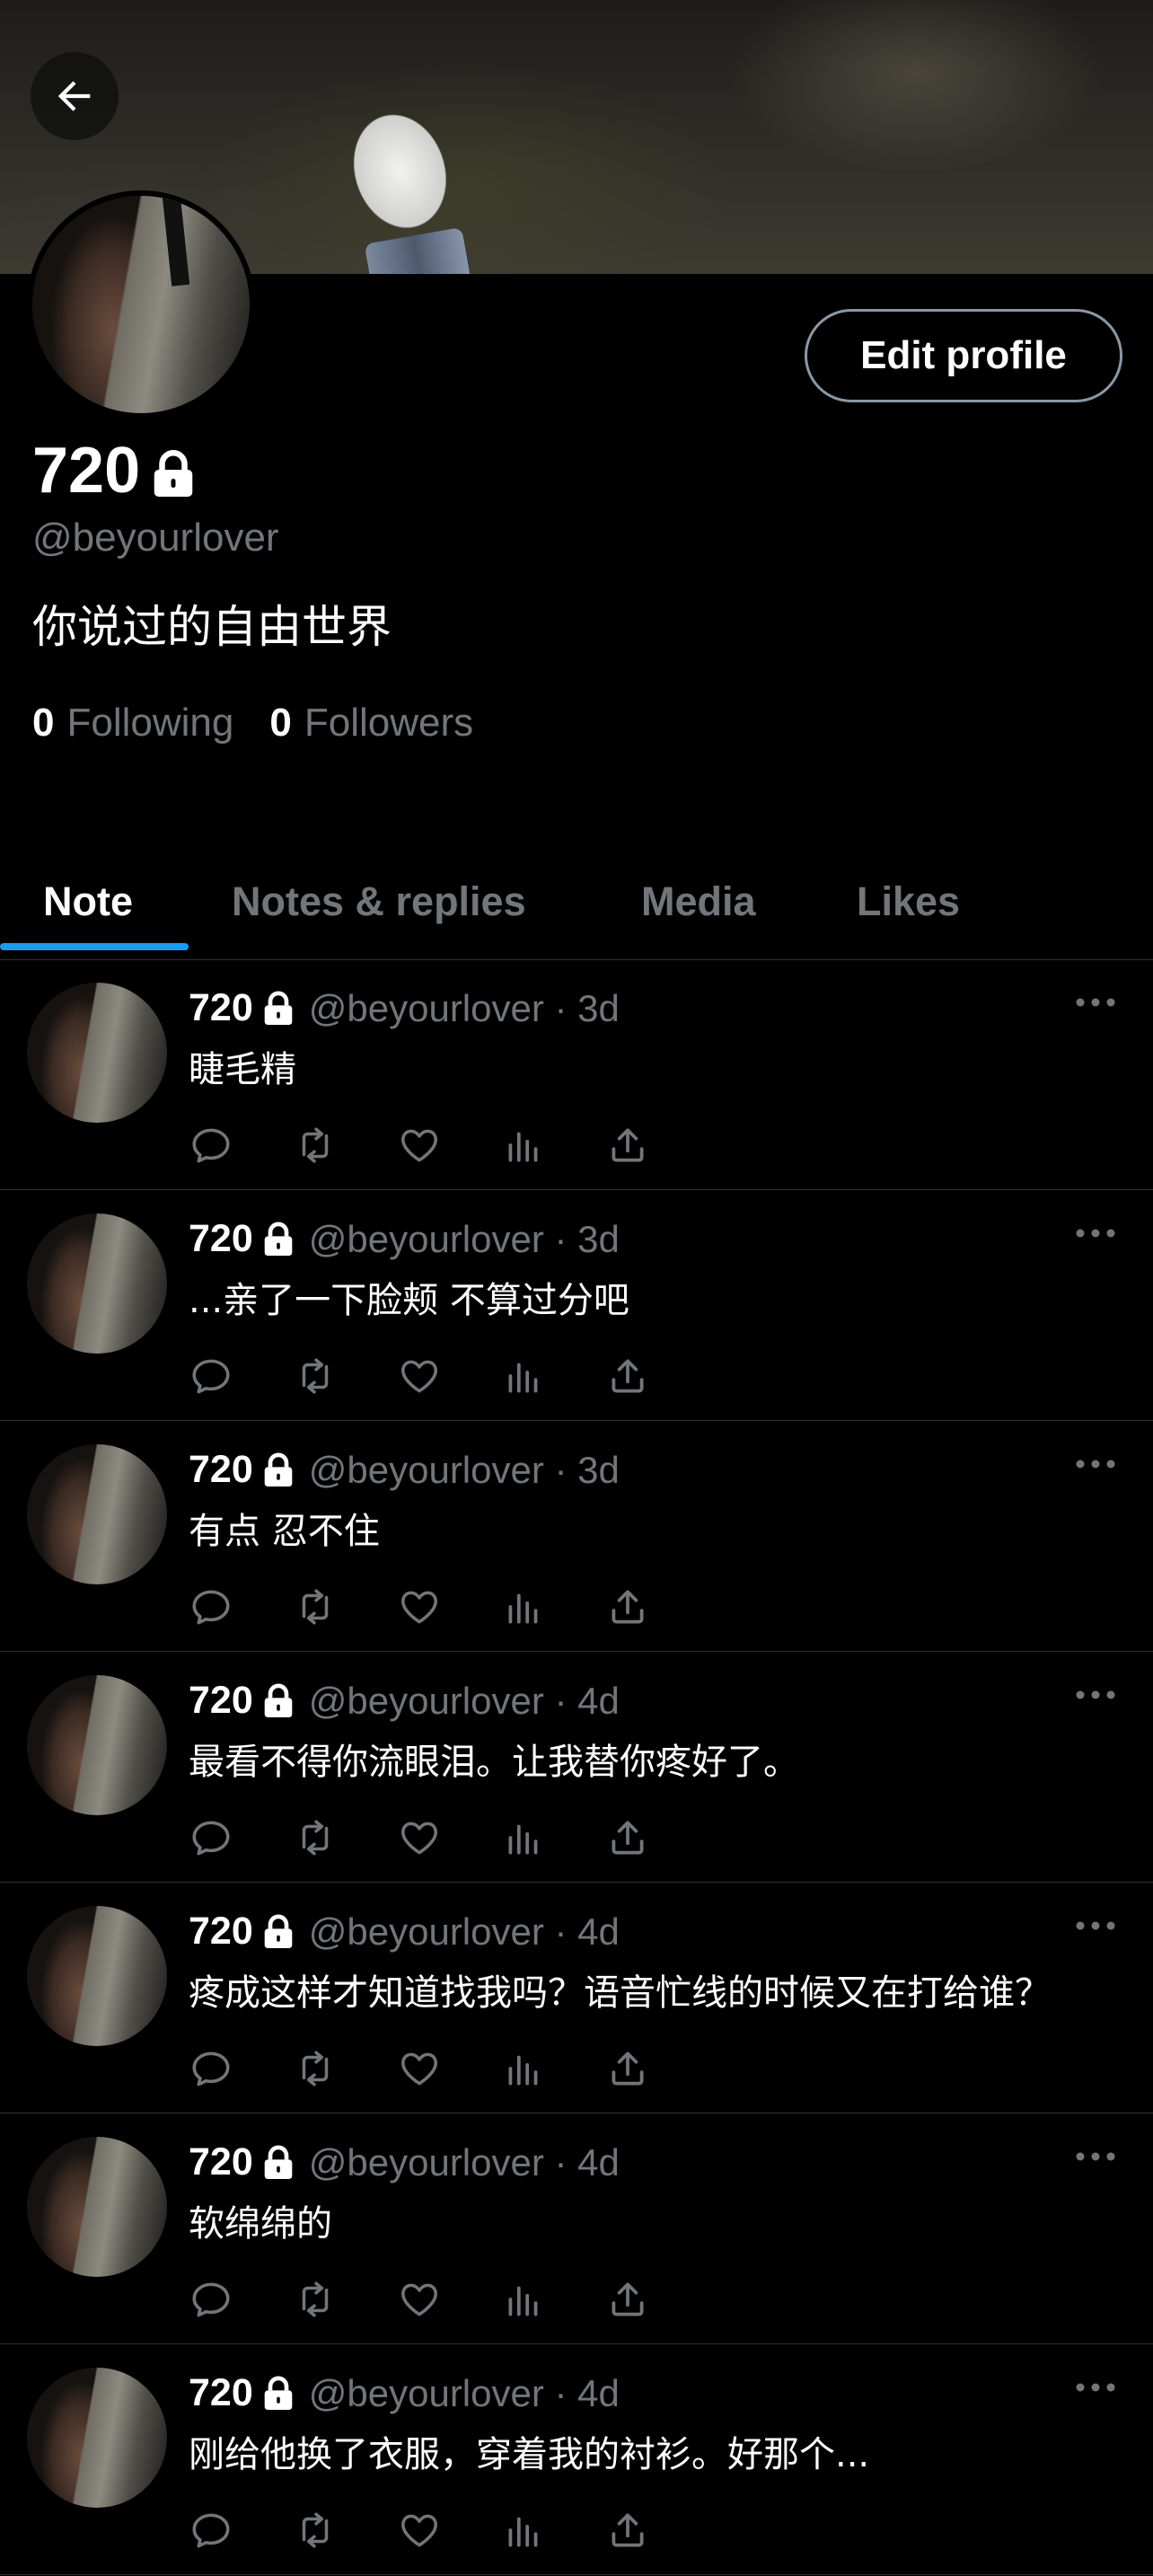 This screenshot has width=1153, height=2576. What do you see at coordinates (576, 1536) in the screenshot?
I see `post-item: 720 @beyourlover · 3d 有点 忍不住` at bounding box center [576, 1536].